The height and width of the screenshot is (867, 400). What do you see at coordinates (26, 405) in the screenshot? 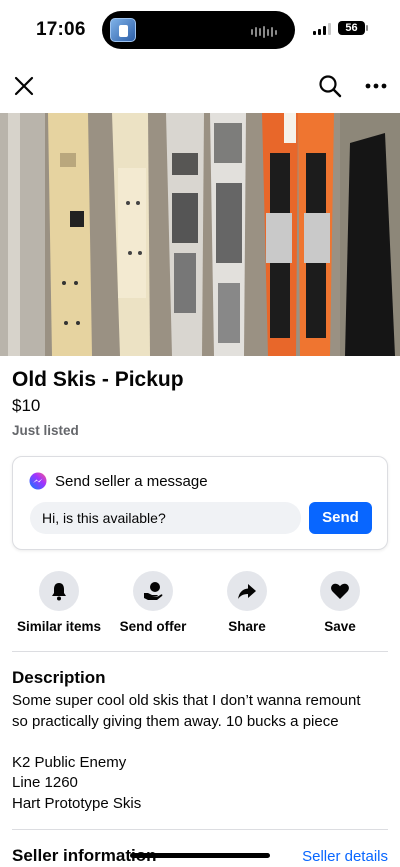
I see `listing-price: $10` at bounding box center [26, 405].